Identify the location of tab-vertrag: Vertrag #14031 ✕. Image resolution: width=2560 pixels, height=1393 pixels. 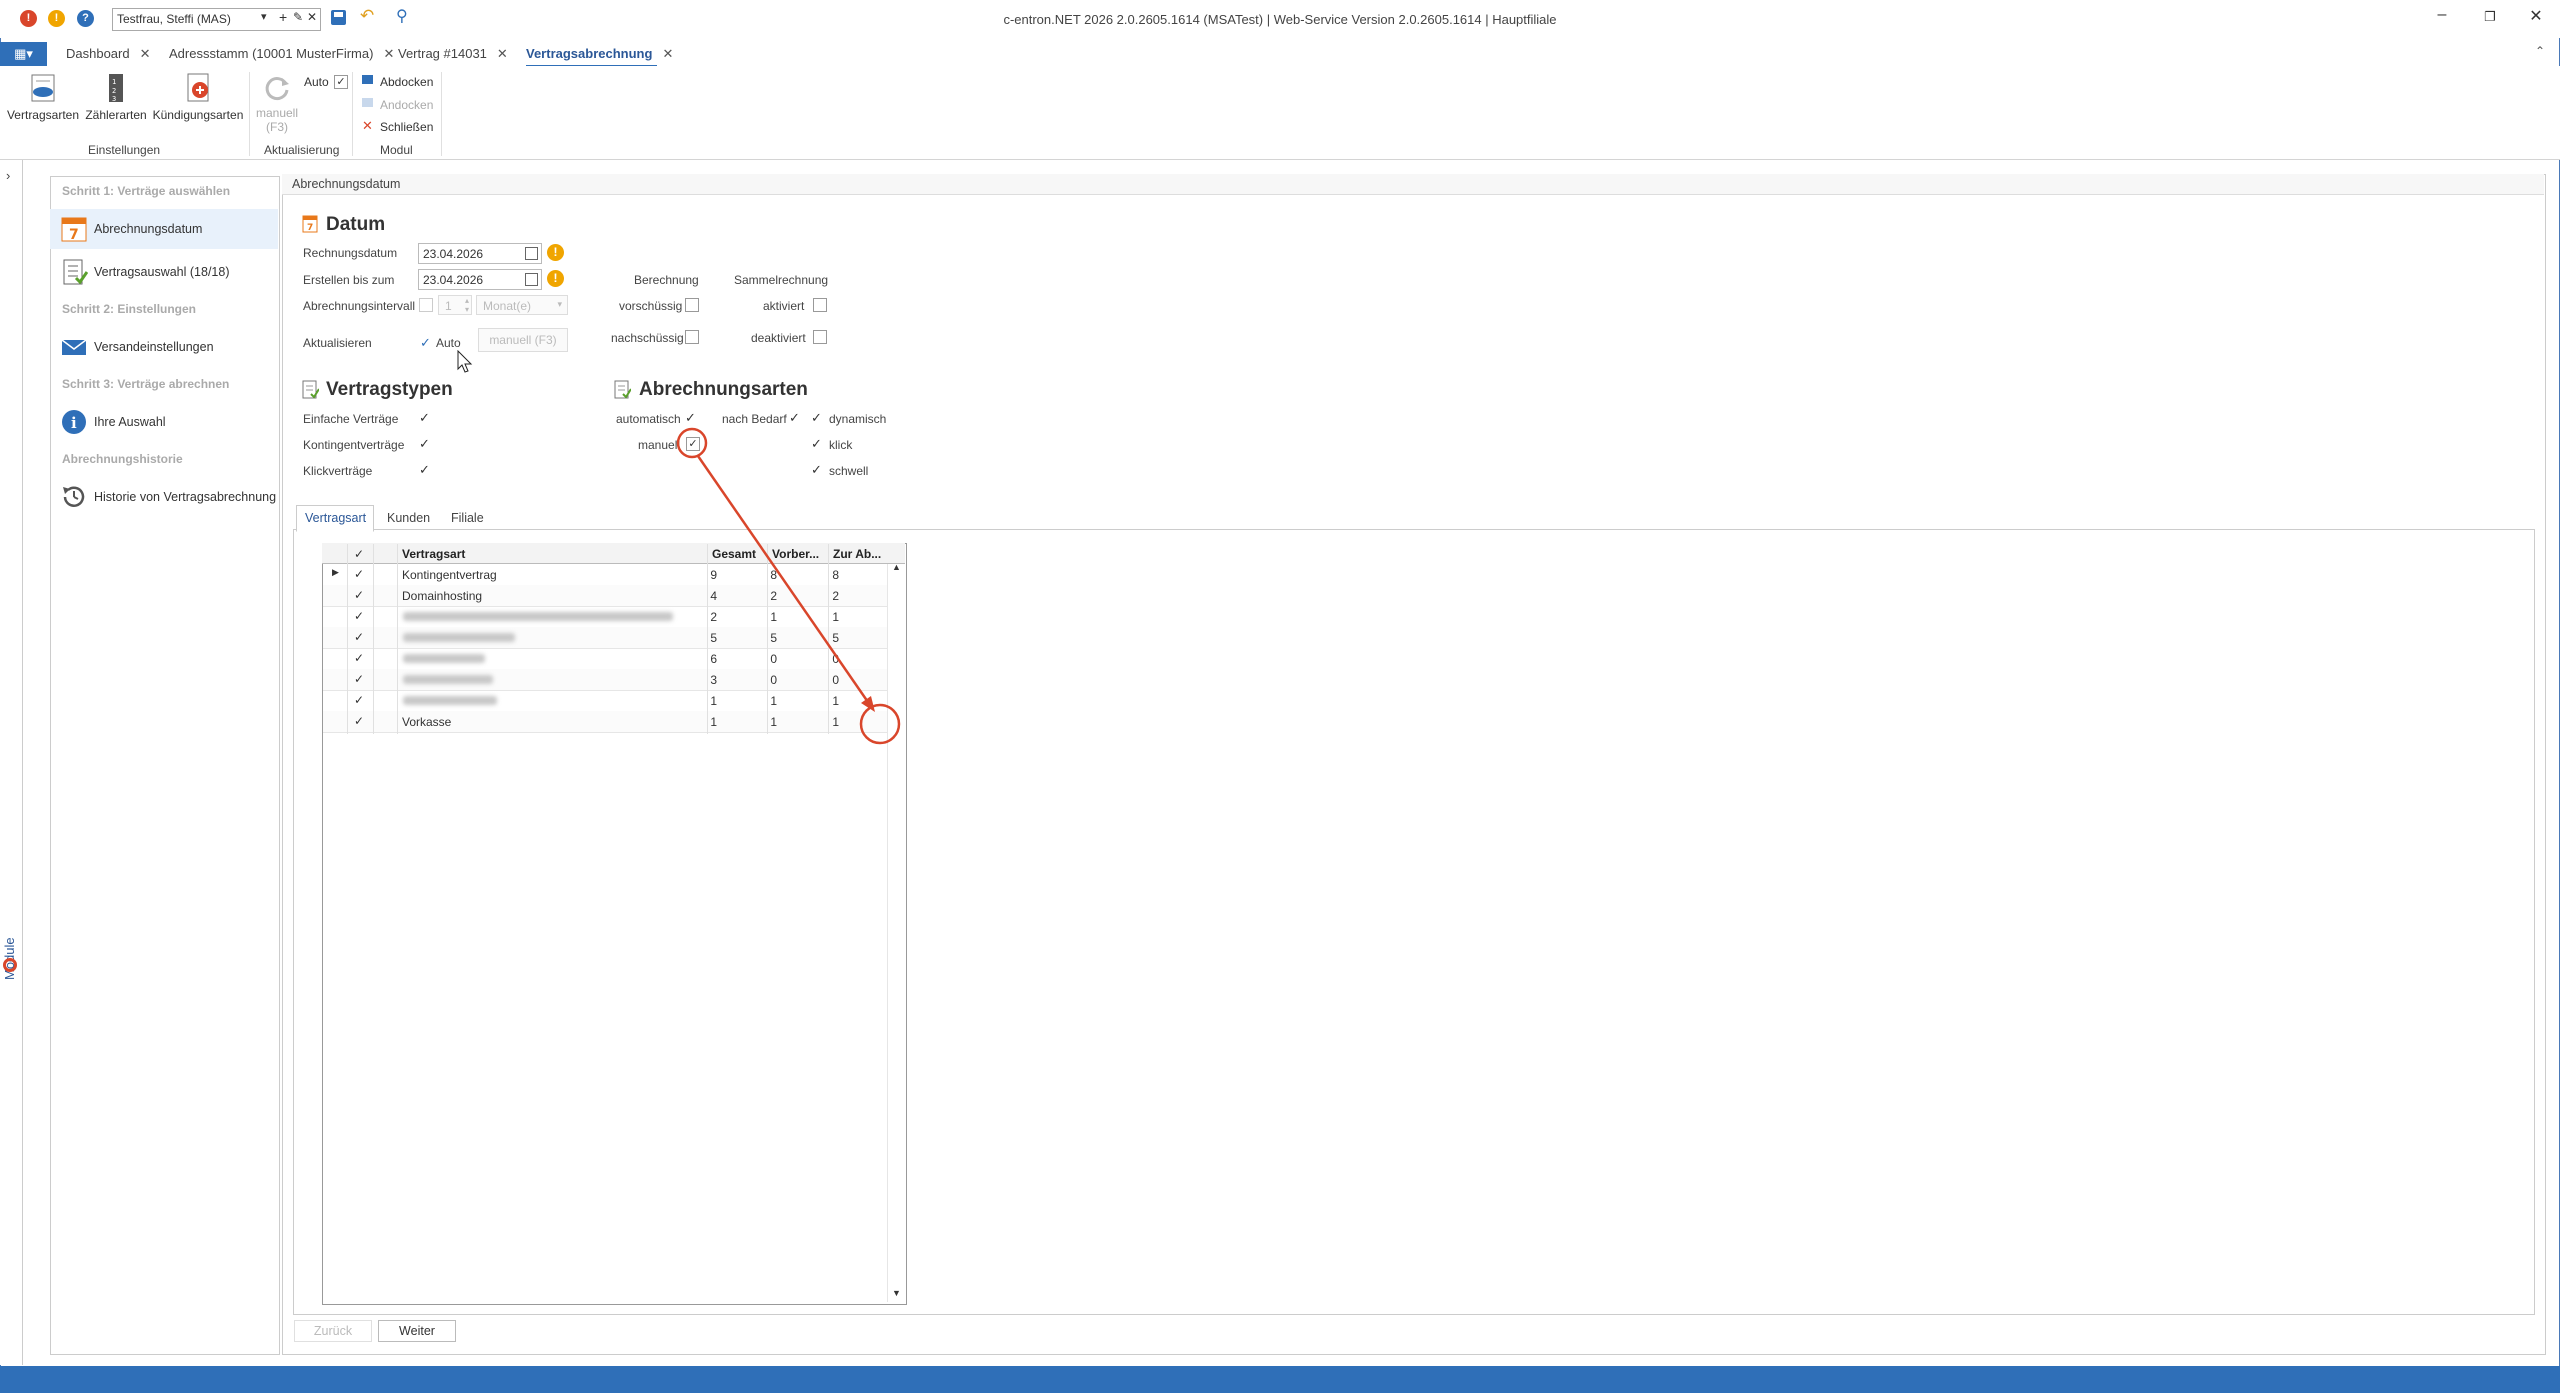
(453, 54).